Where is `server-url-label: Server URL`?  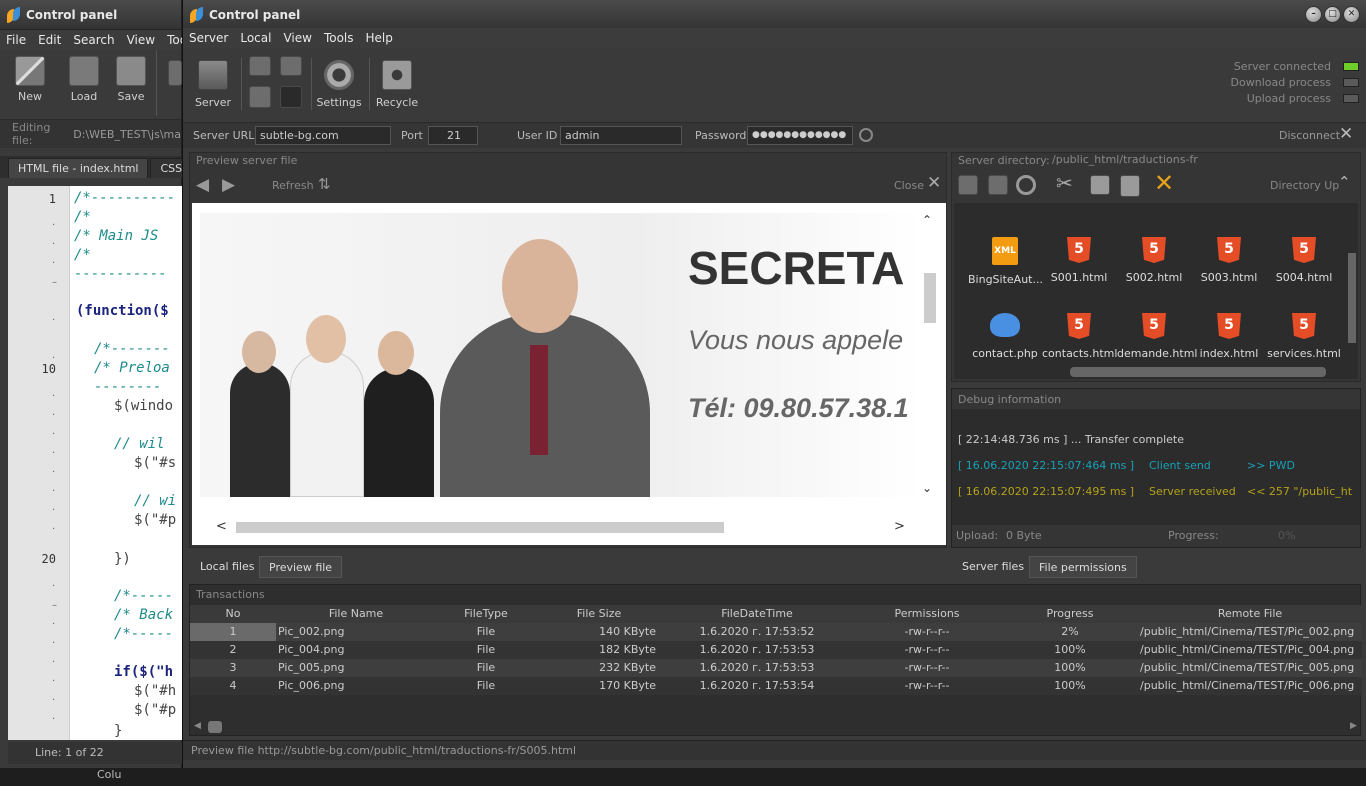 server-url-label: Server URL is located at coordinates (224, 135).